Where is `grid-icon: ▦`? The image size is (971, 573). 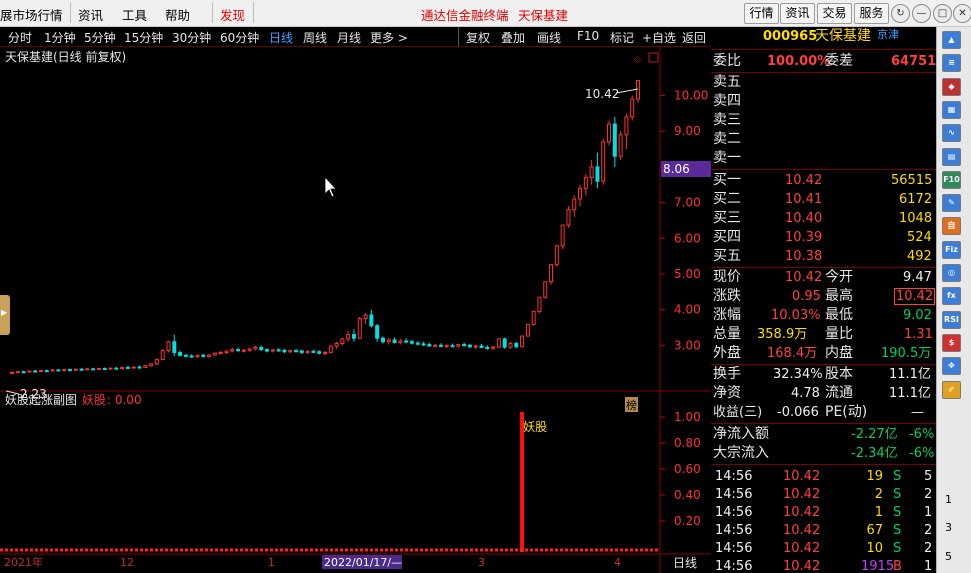 grid-icon: ▦ is located at coordinates (951, 109).